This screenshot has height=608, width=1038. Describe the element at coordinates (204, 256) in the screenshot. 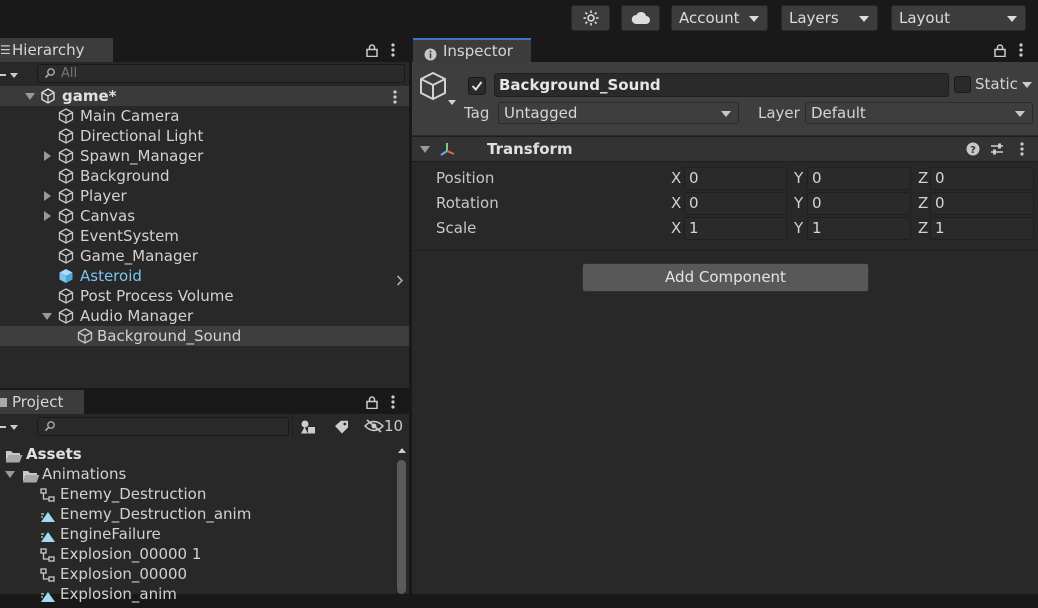

I see `hierarchy-item-game-manager: Game_Manager` at that location.